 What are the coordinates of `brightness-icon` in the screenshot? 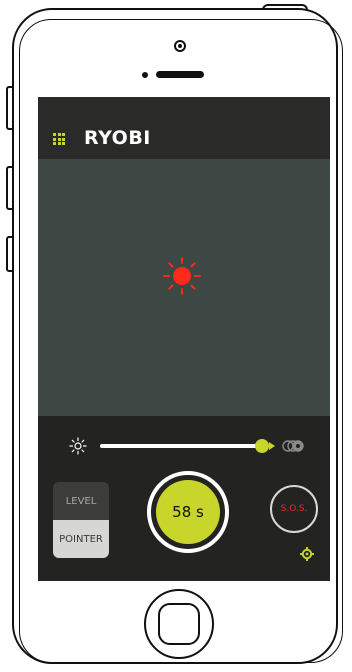 It's located at (78, 446).